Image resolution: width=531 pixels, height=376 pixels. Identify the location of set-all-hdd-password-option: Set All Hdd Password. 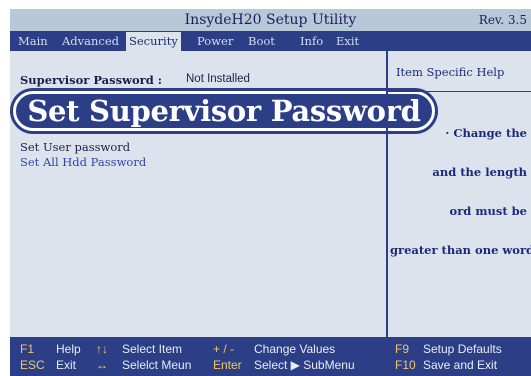
(83, 162).